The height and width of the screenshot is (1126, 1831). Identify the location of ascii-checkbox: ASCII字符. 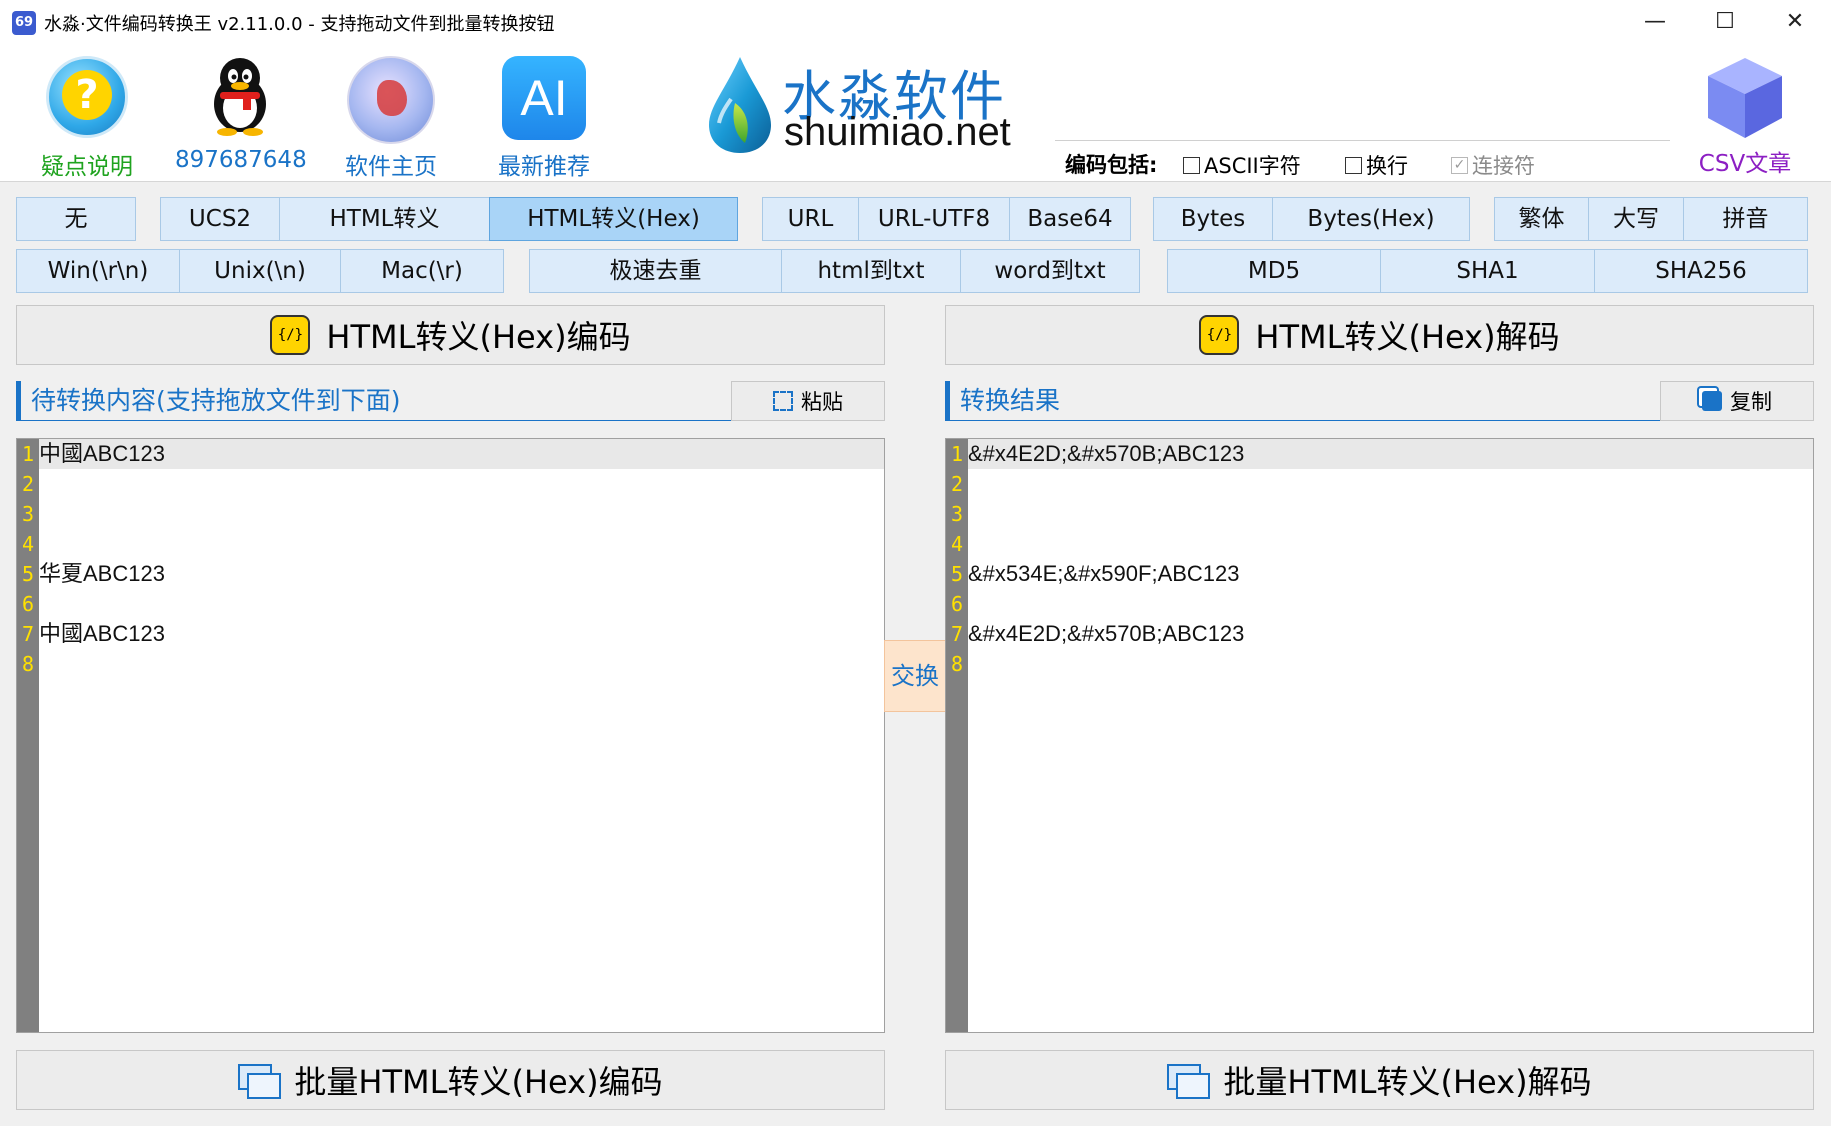
(1242, 165).